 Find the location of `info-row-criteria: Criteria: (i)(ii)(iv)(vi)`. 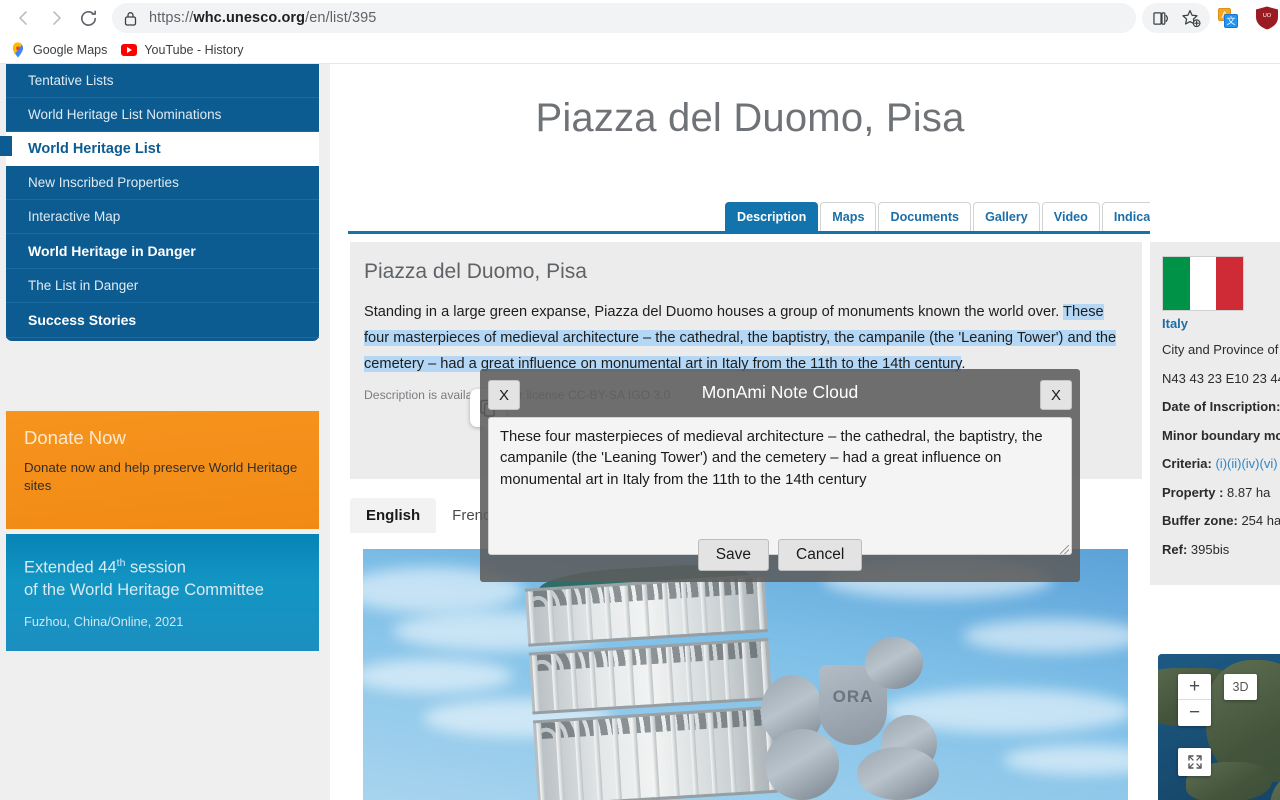

info-row-criteria: Criteria: (i)(ii)(iv)(vi) is located at coordinates (1221, 464).